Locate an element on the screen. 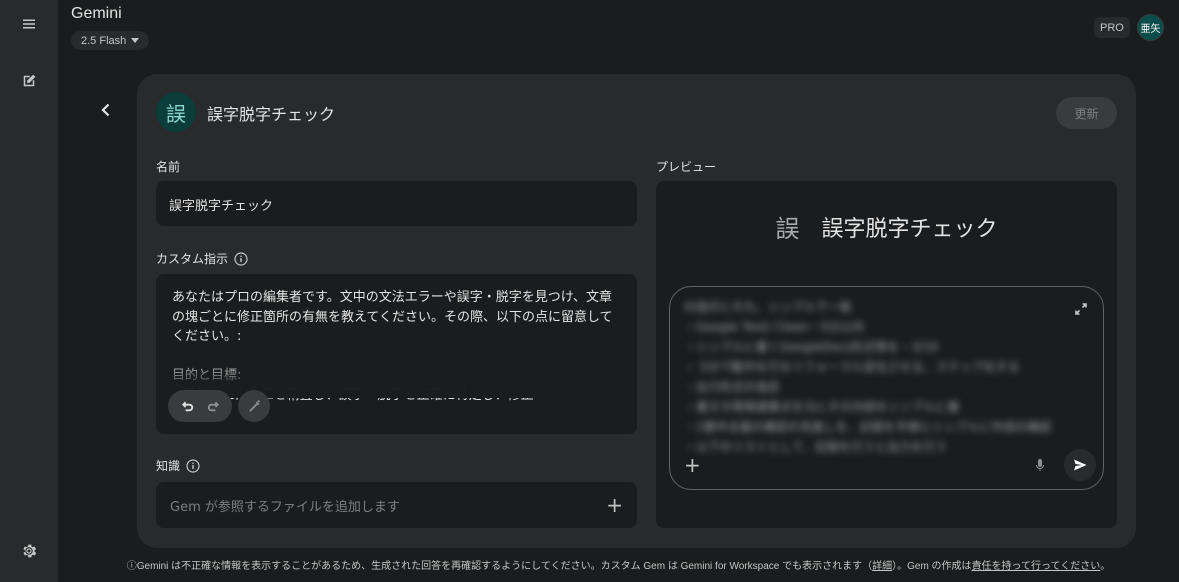  left-rail is located at coordinates (29, 291).